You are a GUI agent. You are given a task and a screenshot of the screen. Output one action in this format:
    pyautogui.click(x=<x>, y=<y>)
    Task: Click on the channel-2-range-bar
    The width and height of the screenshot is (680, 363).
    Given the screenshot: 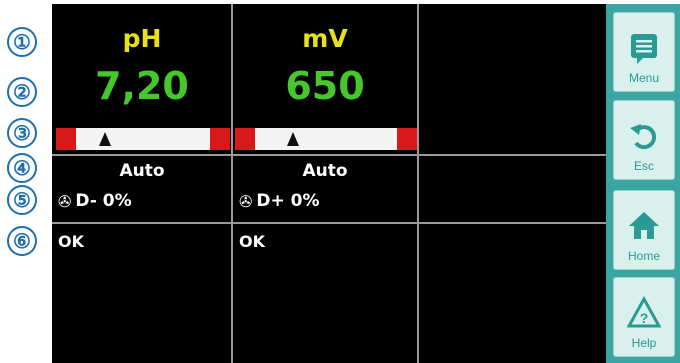 What is the action you would take?
    pyautogui.click(x=326, y=139)
    